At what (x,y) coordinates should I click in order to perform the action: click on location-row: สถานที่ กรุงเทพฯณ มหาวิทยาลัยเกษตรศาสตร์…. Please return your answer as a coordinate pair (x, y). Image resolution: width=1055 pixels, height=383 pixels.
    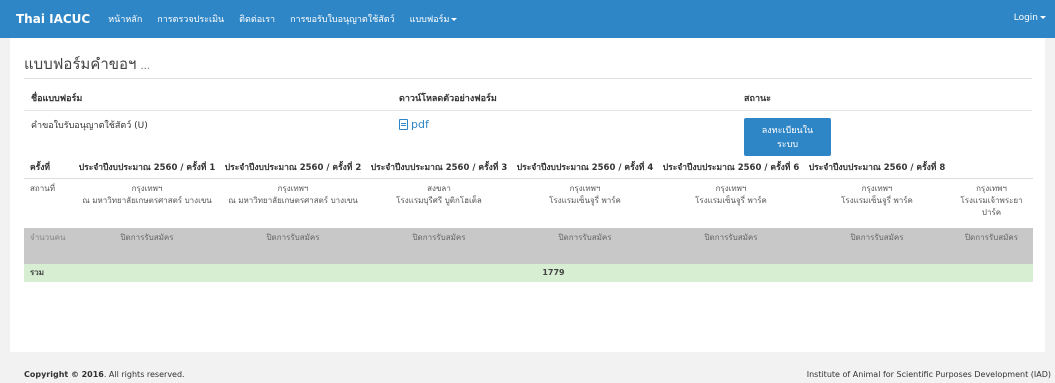
    Looking at the image, I should click on (528, 202).